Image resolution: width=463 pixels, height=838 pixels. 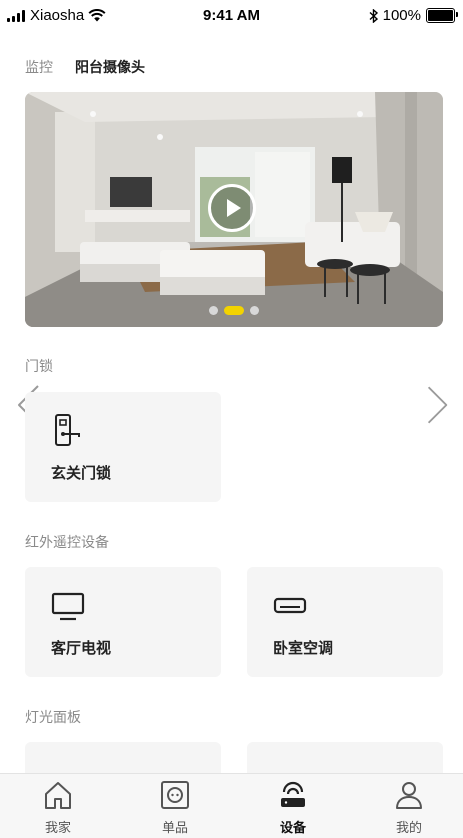 What do you see at coordinates (290, 605) in the screenshot?
I see `air-conditioner-icon` at bounding box center [290, 605].